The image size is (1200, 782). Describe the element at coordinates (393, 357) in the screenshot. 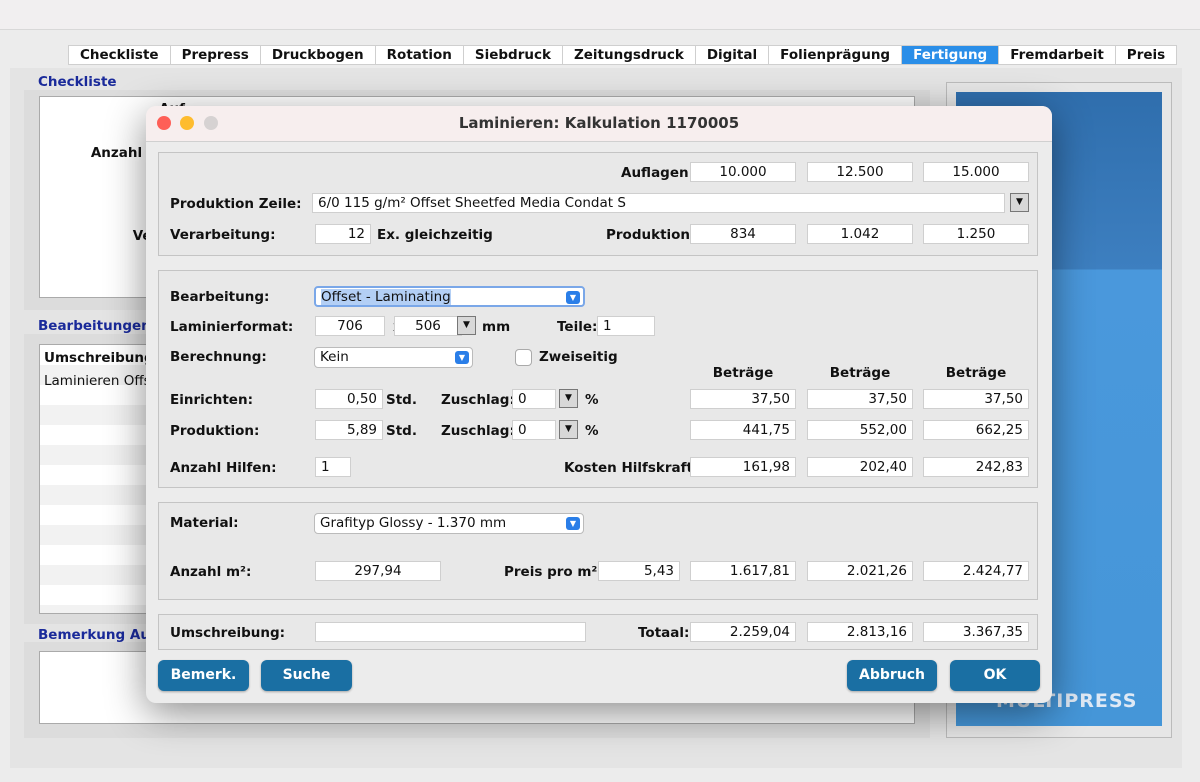

I see `berechnung-select: Kein ▼` at that location.